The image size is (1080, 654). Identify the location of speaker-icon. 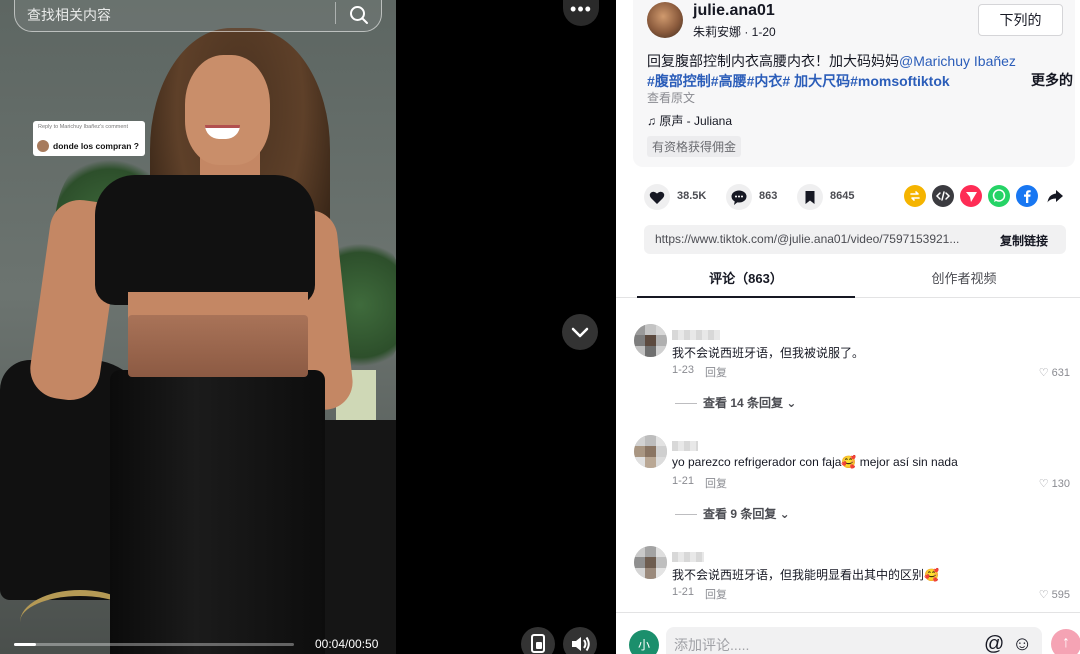
(581, 644).